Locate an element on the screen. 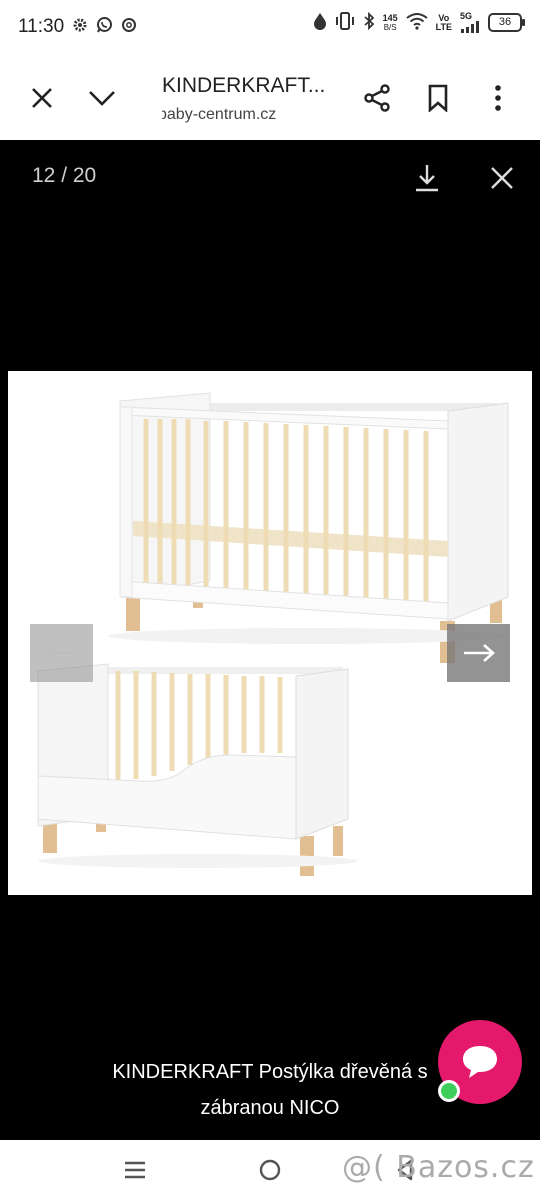 The height and width of the screenshot is (1200, 540). gear-icon is located at coordinates (80, 27).